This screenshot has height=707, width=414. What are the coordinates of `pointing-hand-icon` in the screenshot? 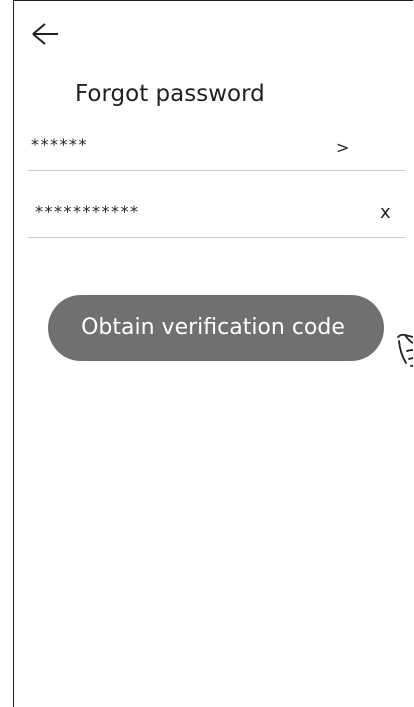 It's located at (405, 353).